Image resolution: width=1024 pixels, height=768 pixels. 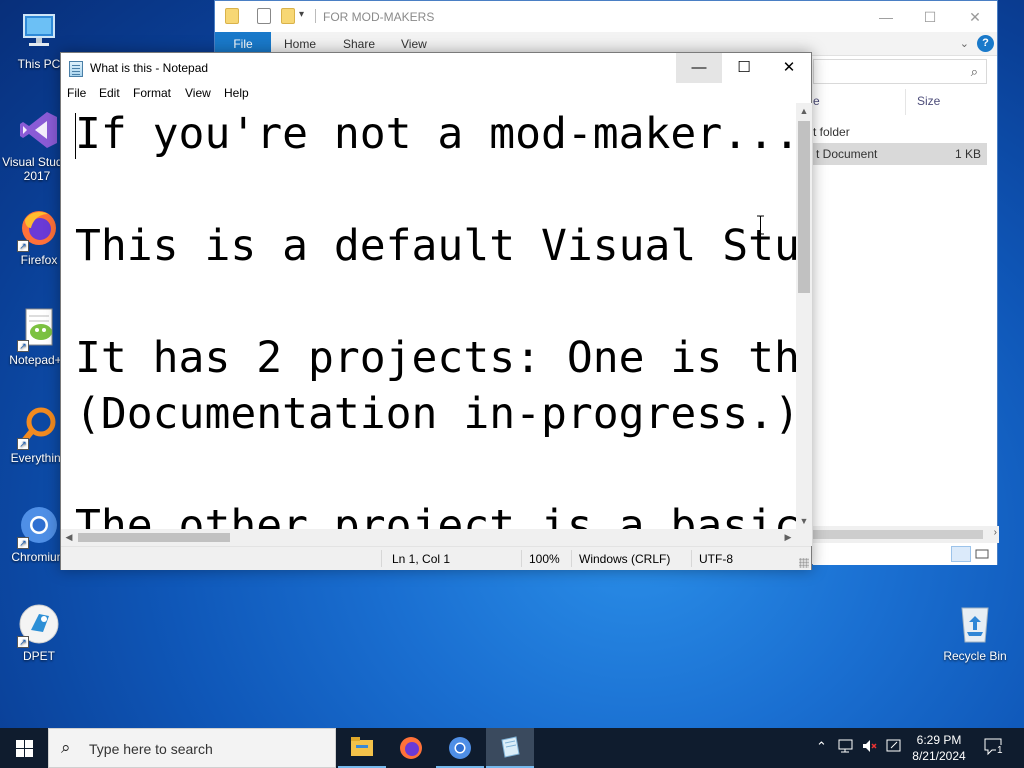 I want to click on horizontal-scrollbar: ◀ ▶, so click(x=428, y=537).